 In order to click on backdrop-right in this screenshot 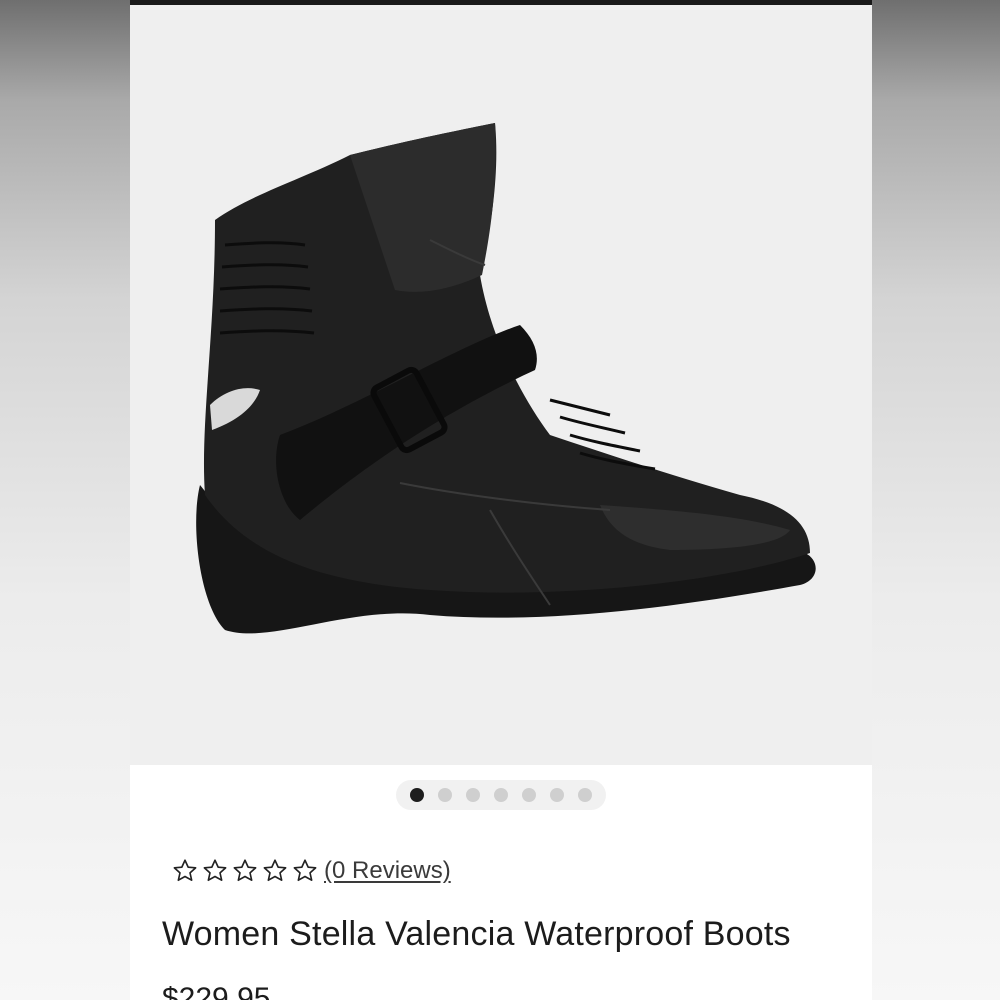, I will do `click(936, 500)`.